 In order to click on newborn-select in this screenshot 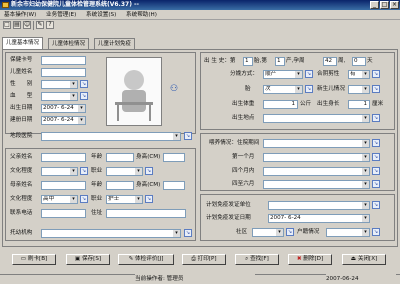, I will do `click(359, 89)`.